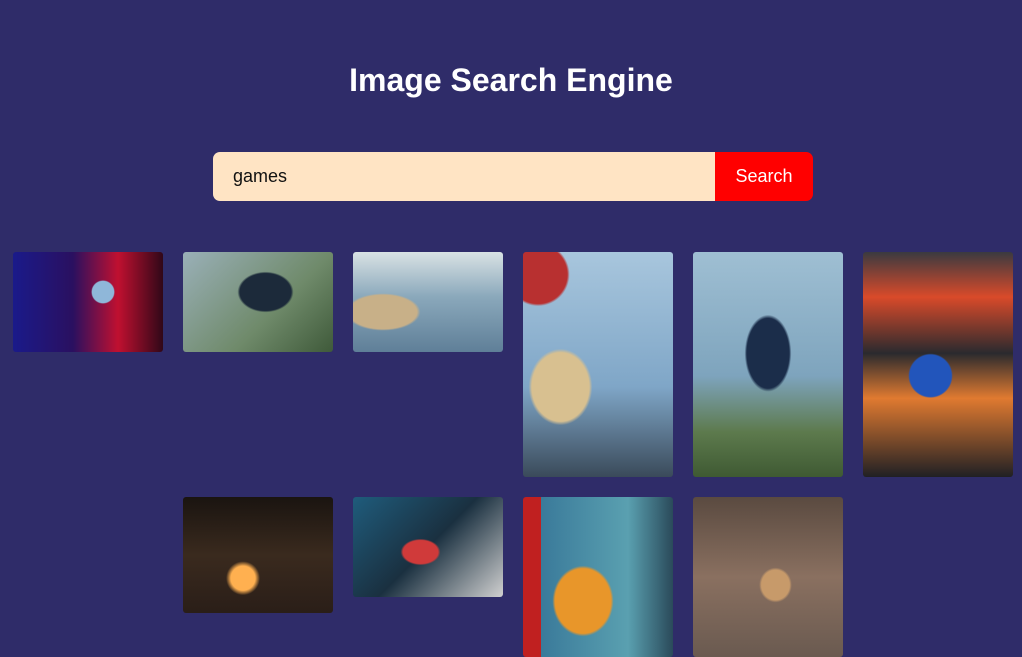  Describe the element at coordinates (768, 364) in the screenshot. I see `result-image-switch-closeup` at that location.